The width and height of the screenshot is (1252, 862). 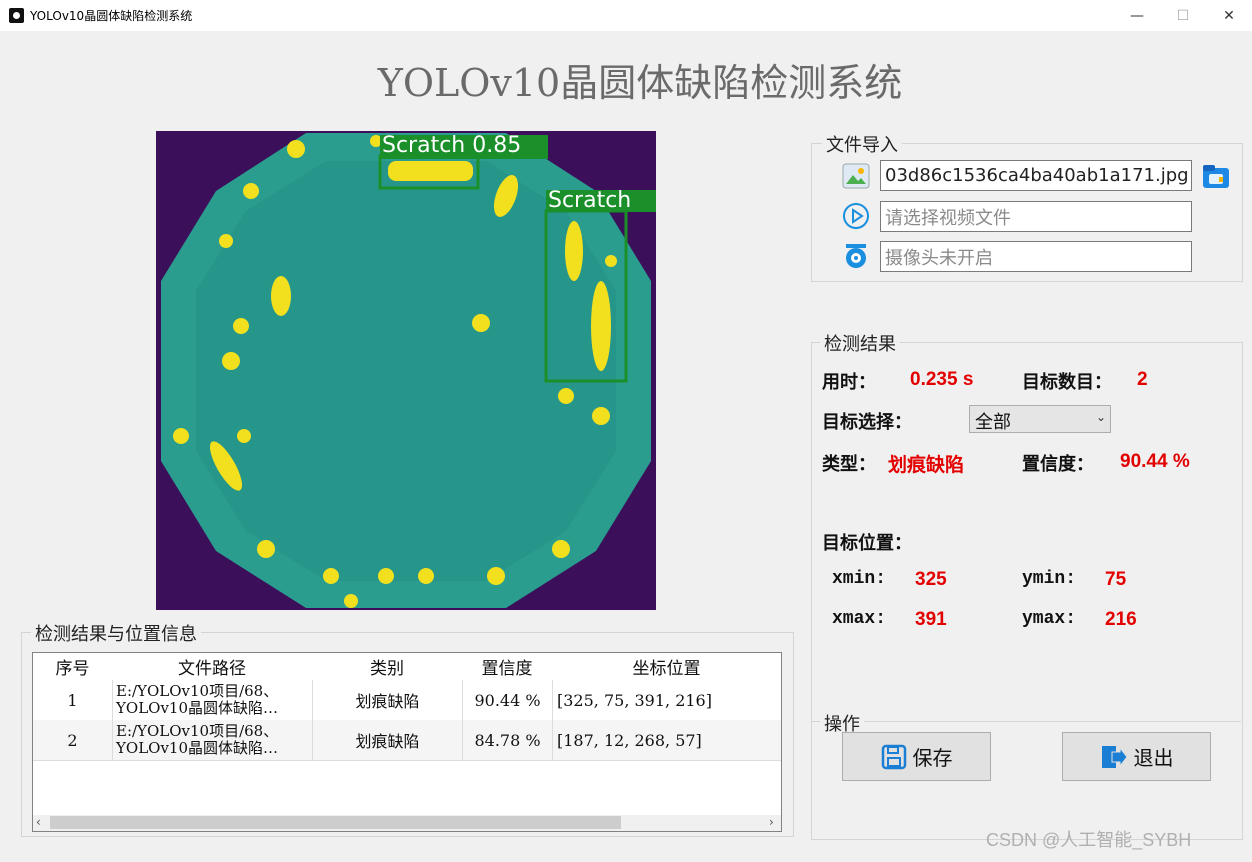 What do you see at coordinates (1229, 15) in the screenshot?
I see `close-button: ✕` at bounding box center [1229, 15].